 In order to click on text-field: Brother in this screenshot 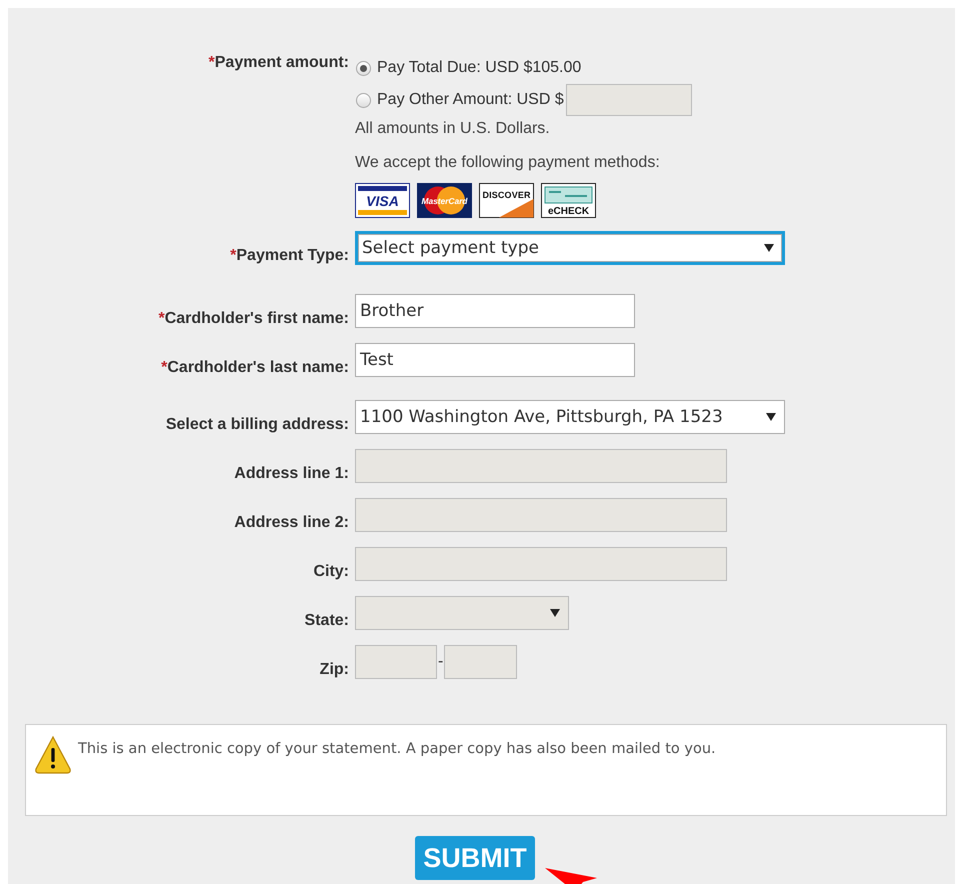, I will do `click(495, 311)`.